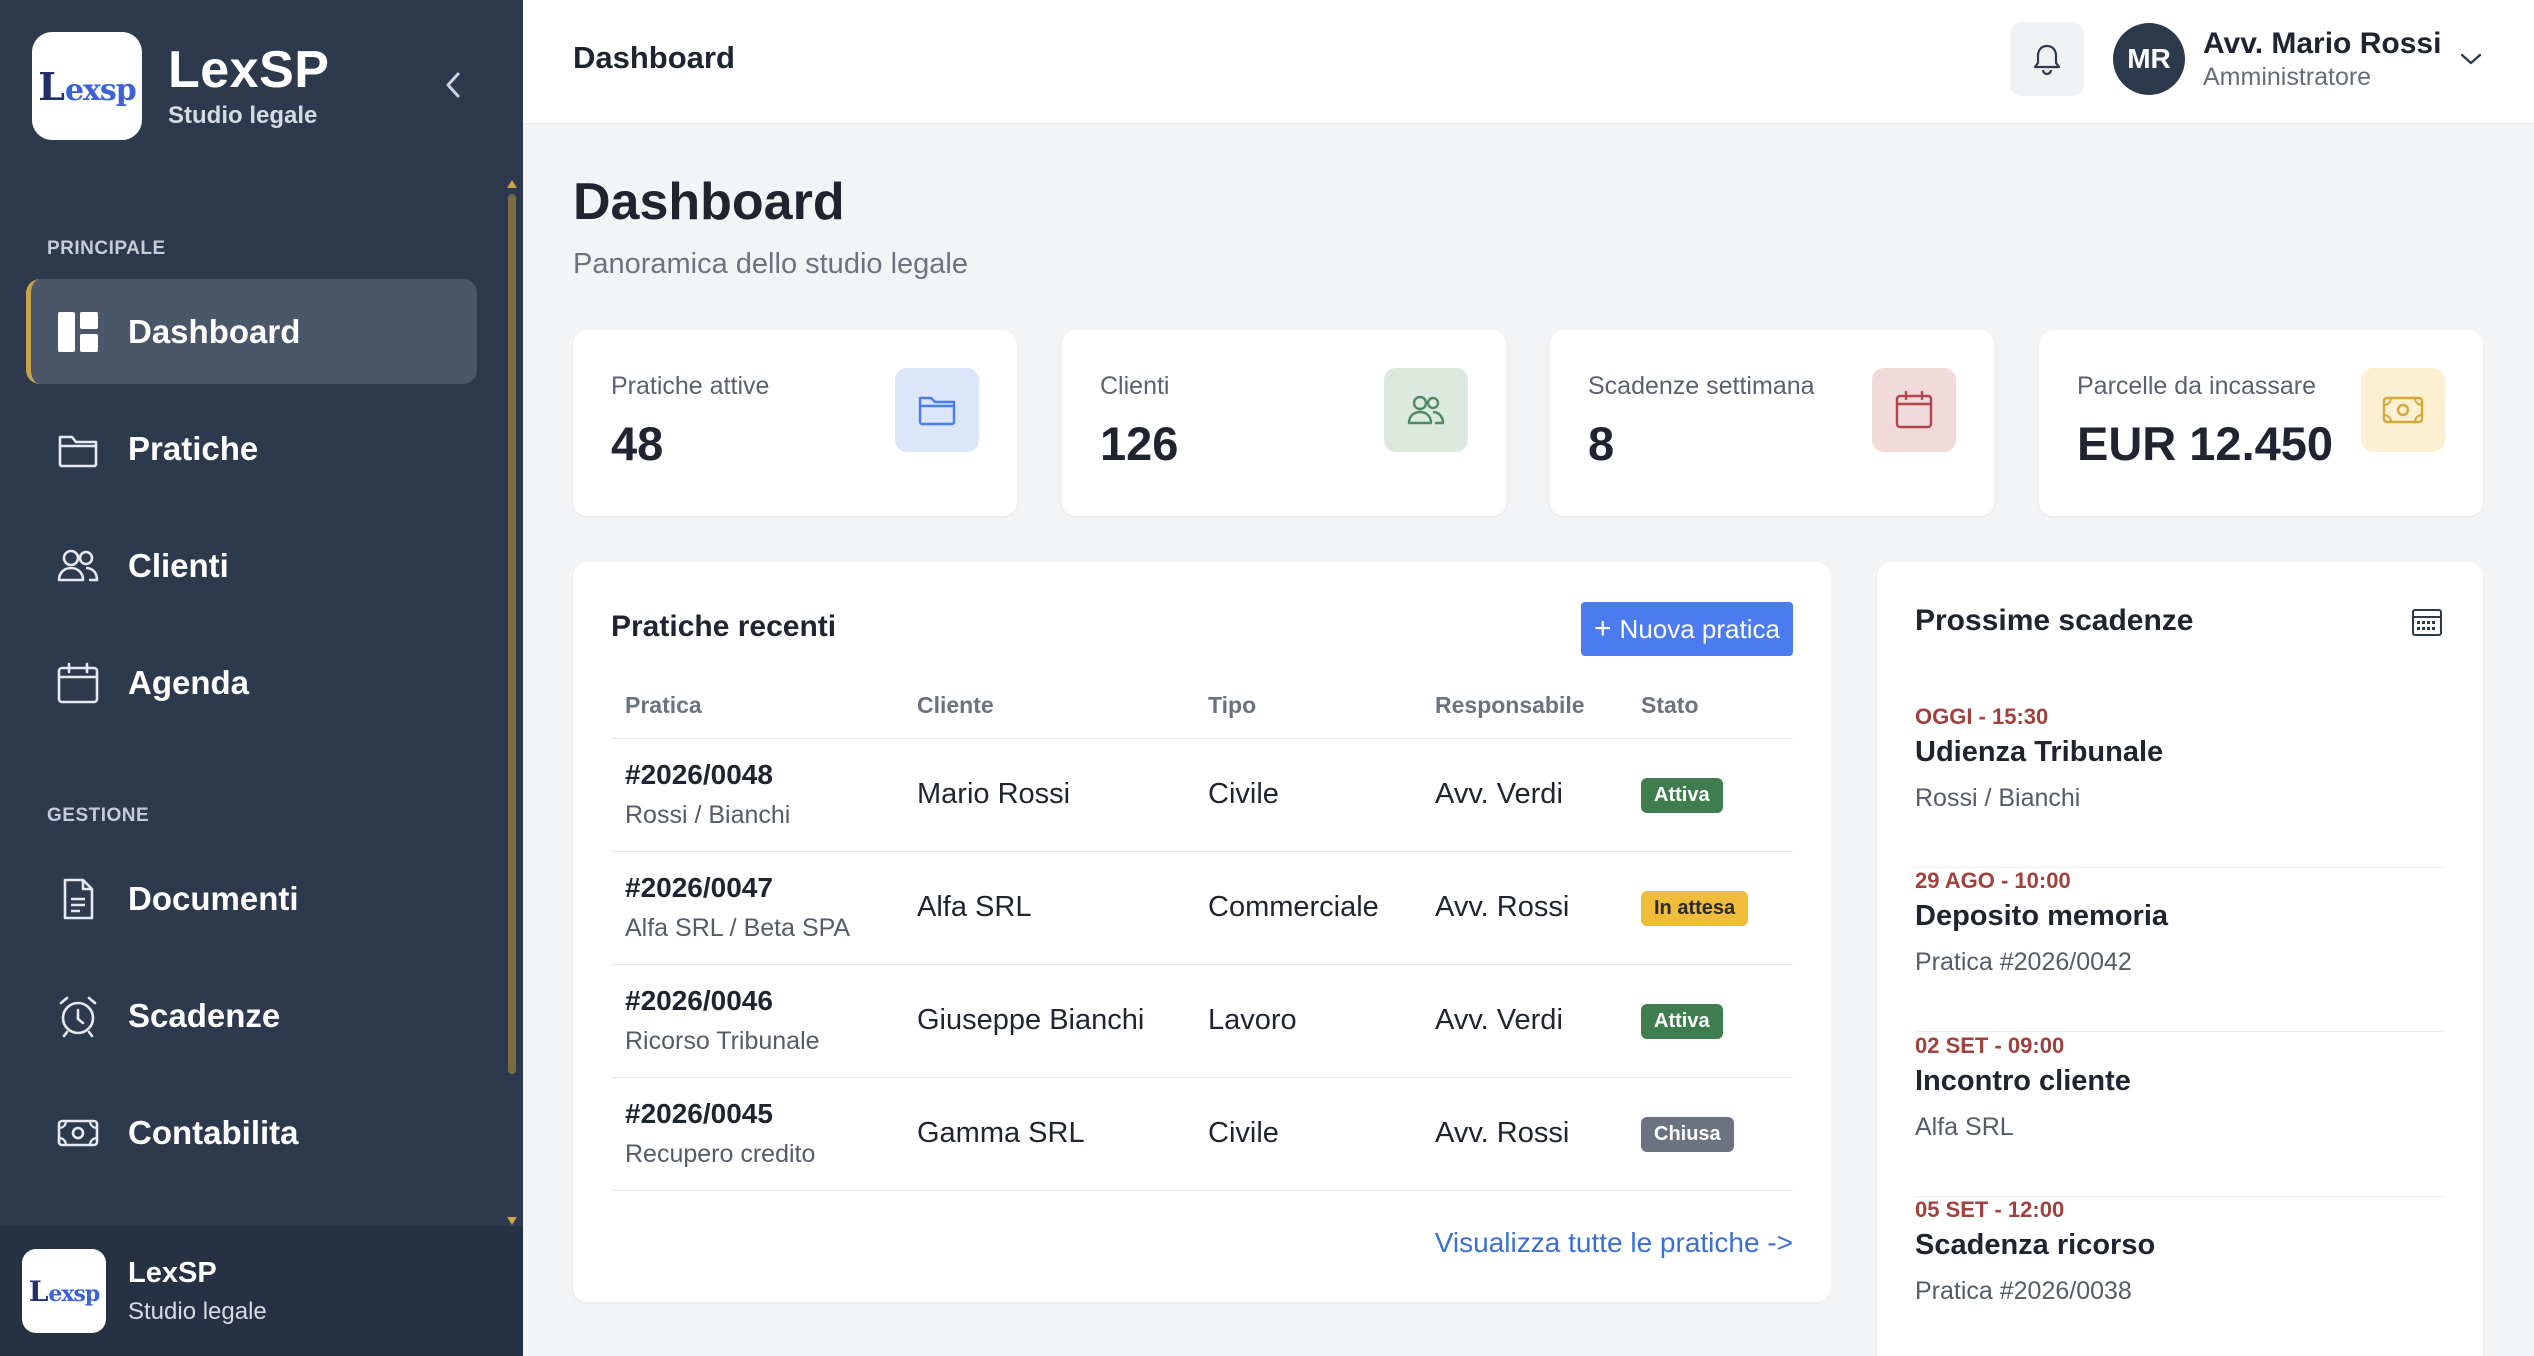  I want to click on practice-number: #2026/0047, so click(764, 888).